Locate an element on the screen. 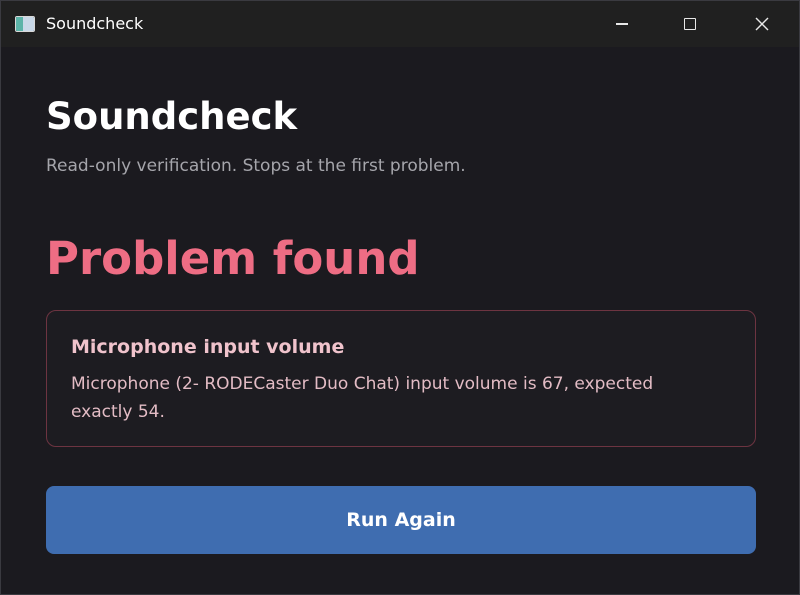 The width and height of the screenshot is (800, 595). minimize-button is located at coordinates (622, 24).